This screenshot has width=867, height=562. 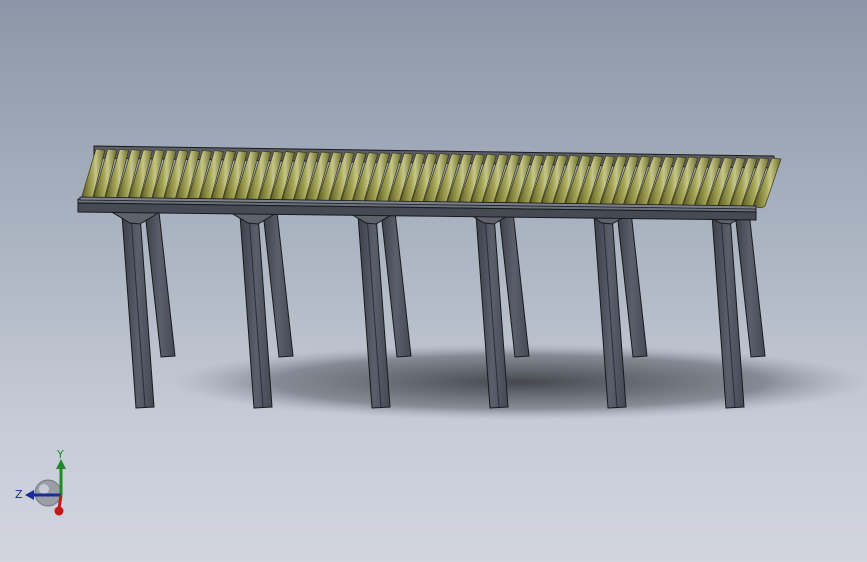 I want to click on triad-sphere, so click(x=48, y=493).